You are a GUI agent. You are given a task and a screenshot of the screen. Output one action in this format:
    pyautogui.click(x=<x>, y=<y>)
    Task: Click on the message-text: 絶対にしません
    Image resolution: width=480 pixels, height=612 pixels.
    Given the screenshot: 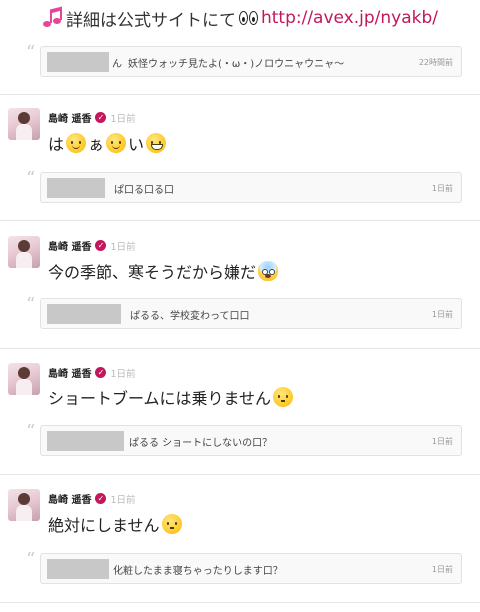 What is the action you would take?
    pyautogui.click(x=104, y=525)
    